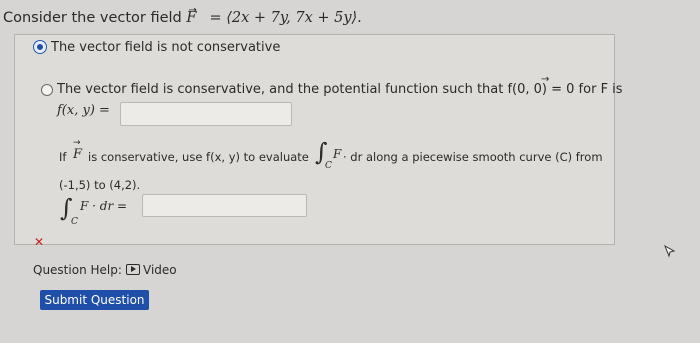 The image size is (700, 343). Describe the element at coordinates (198, 157) in the screenshot. I see `evaluate-mid: is conservative, use f(x, y) to evaluate` at that location.